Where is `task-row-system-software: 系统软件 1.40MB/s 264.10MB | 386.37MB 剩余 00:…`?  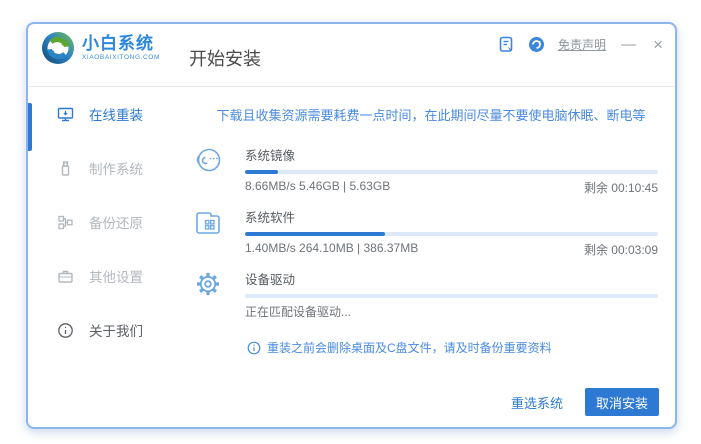 task-row-system-software: 系统软件 1.40MB/s 264.10MB | 386.37MB 剩余 00:… is located at coordinates (425, 231).